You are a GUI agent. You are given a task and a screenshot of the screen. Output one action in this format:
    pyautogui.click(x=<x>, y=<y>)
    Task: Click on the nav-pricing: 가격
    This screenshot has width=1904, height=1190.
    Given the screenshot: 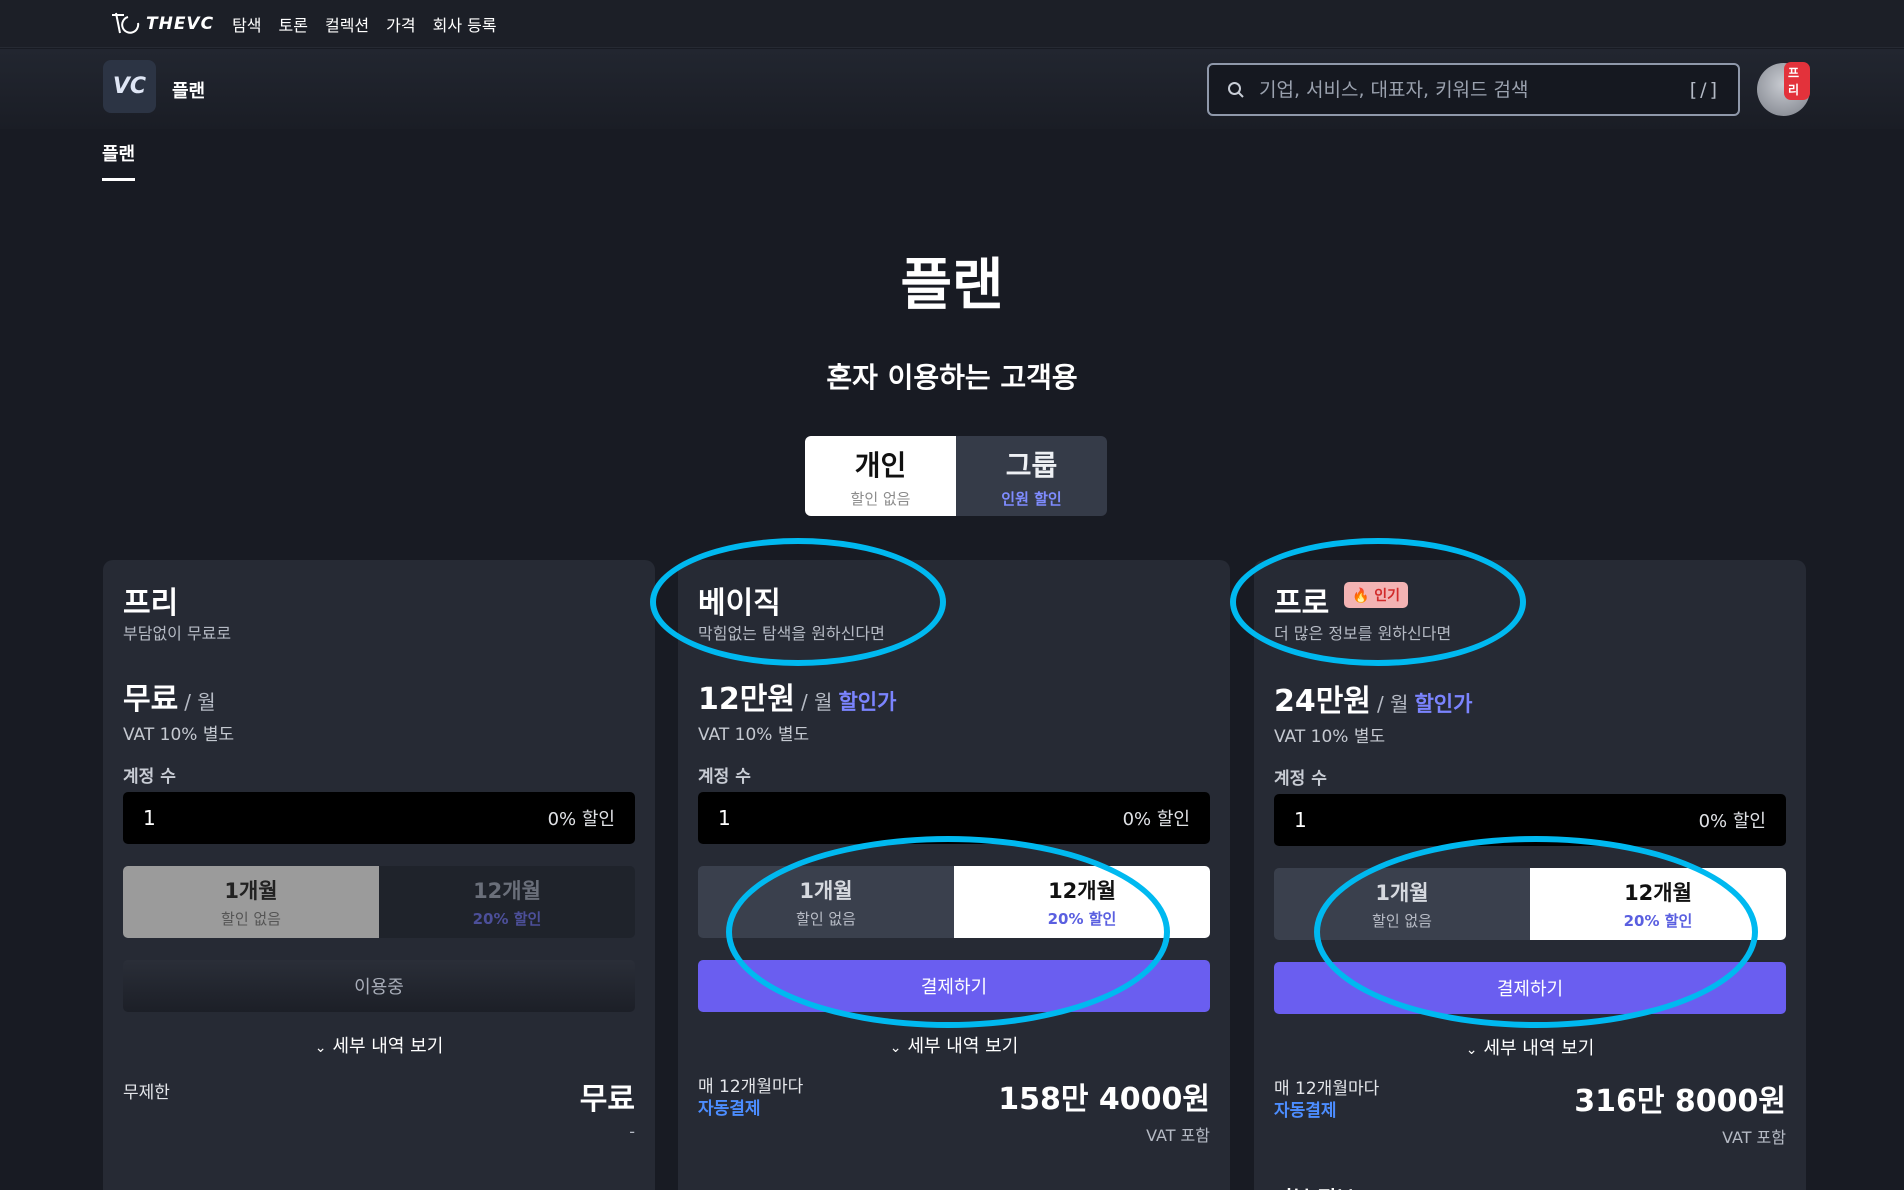 What is the action you would take?
    pyautogui.click(x=400, y=24)
    